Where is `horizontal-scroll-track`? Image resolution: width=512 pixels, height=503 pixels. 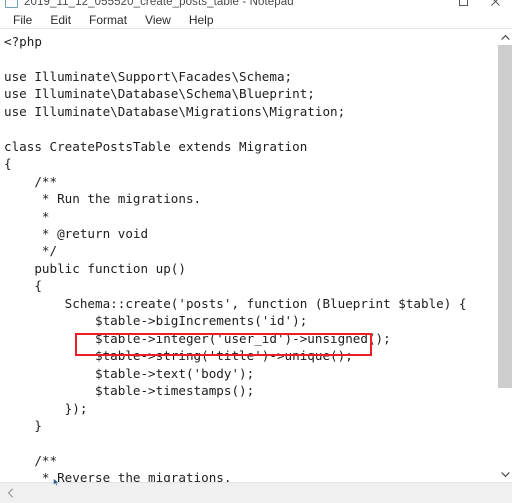 horizontal-scroll-track is located at coordinates (256, 493).